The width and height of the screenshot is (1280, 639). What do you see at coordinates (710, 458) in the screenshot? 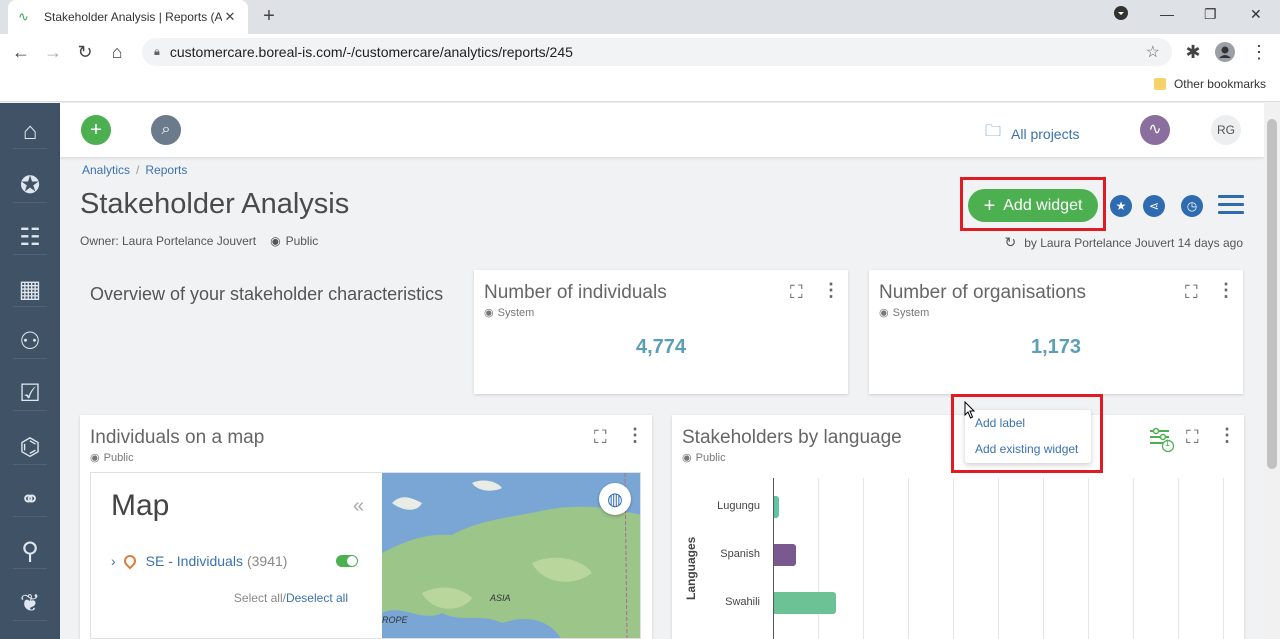
I see `card-sub-text: Public` at bounding box center [710, 458].